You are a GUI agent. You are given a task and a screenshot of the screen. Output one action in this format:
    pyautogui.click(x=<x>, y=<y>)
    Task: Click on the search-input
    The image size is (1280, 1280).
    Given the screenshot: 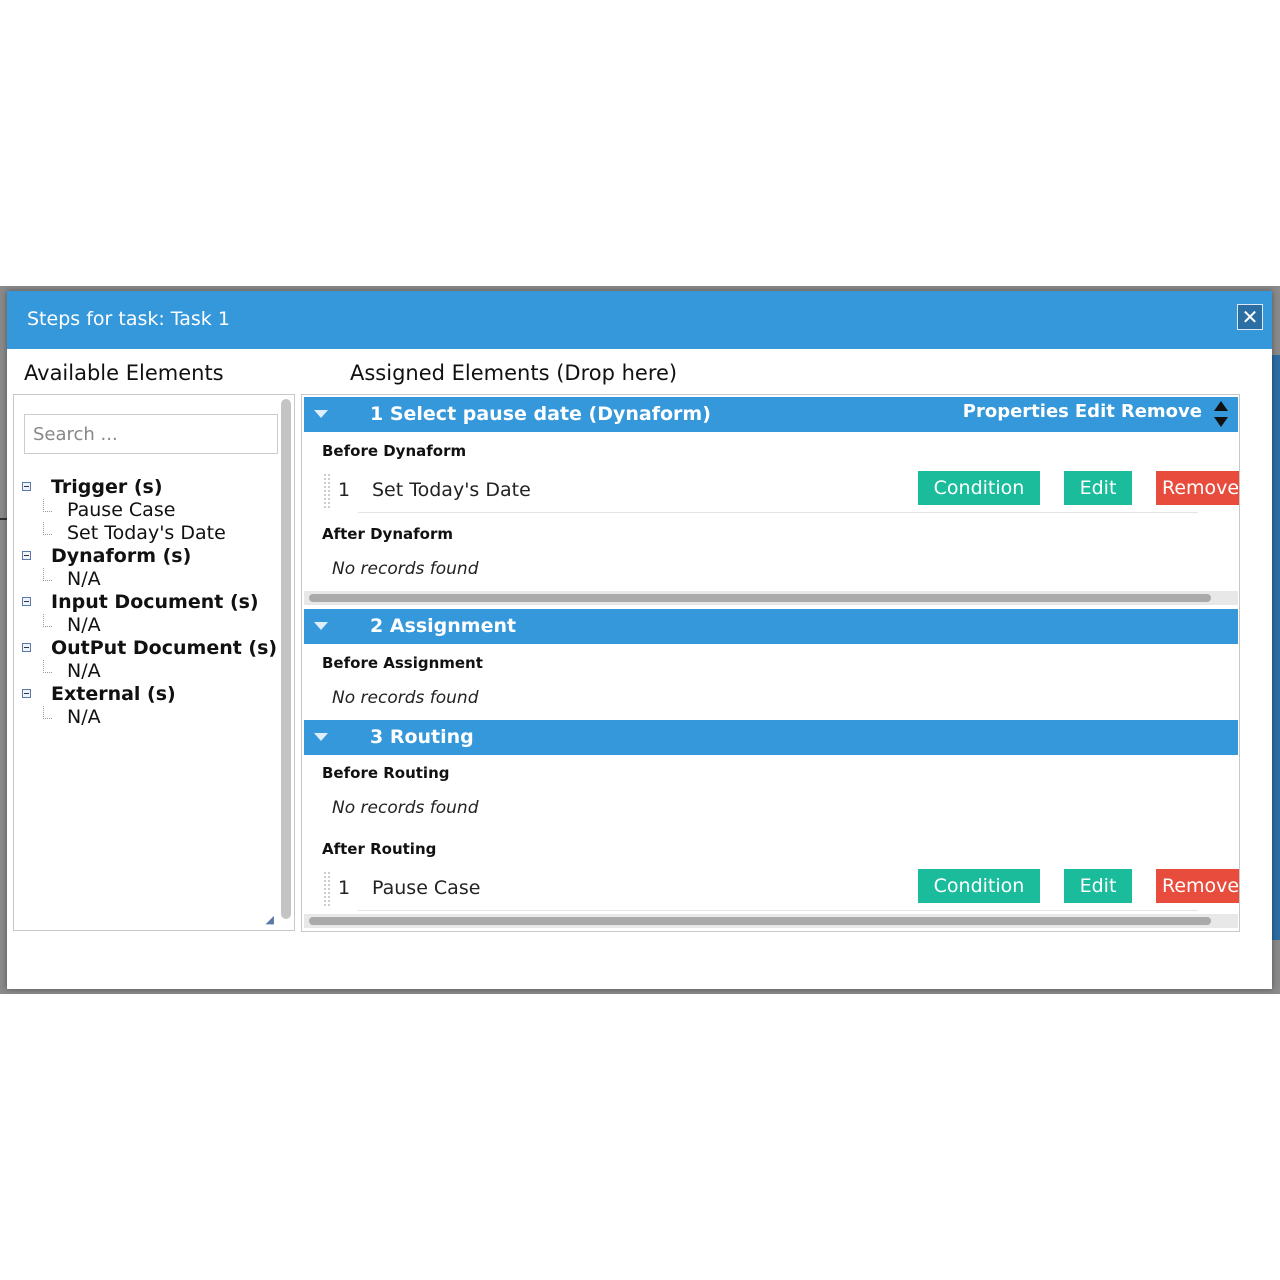 What is the action you would take?
    pyautogui.click(x=151, y=434)
    